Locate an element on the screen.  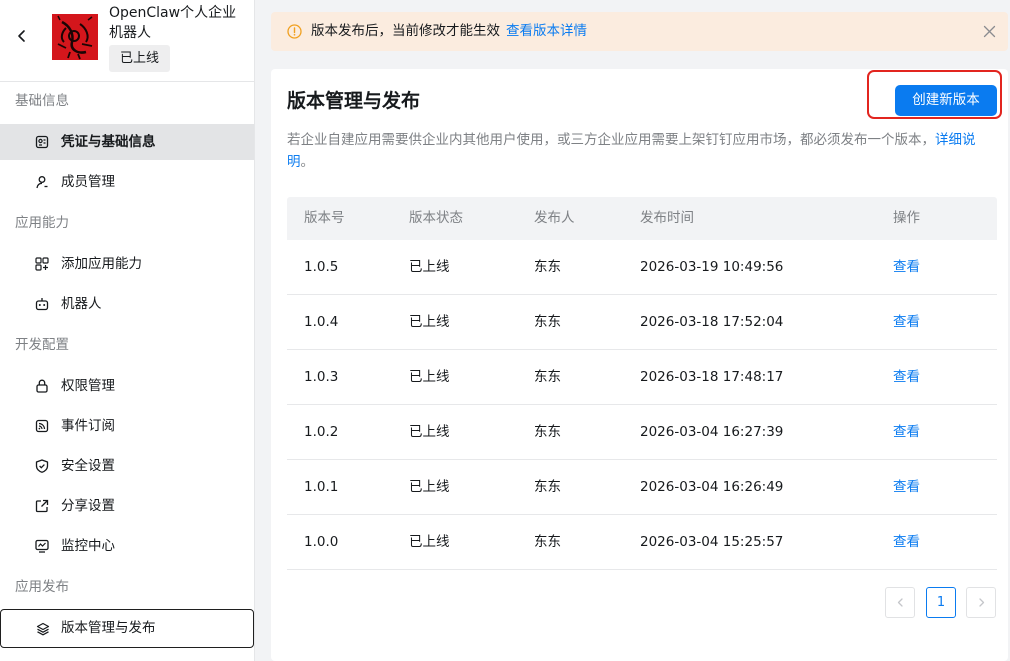
chevron-right-icon is located at coordinates (981, 602).